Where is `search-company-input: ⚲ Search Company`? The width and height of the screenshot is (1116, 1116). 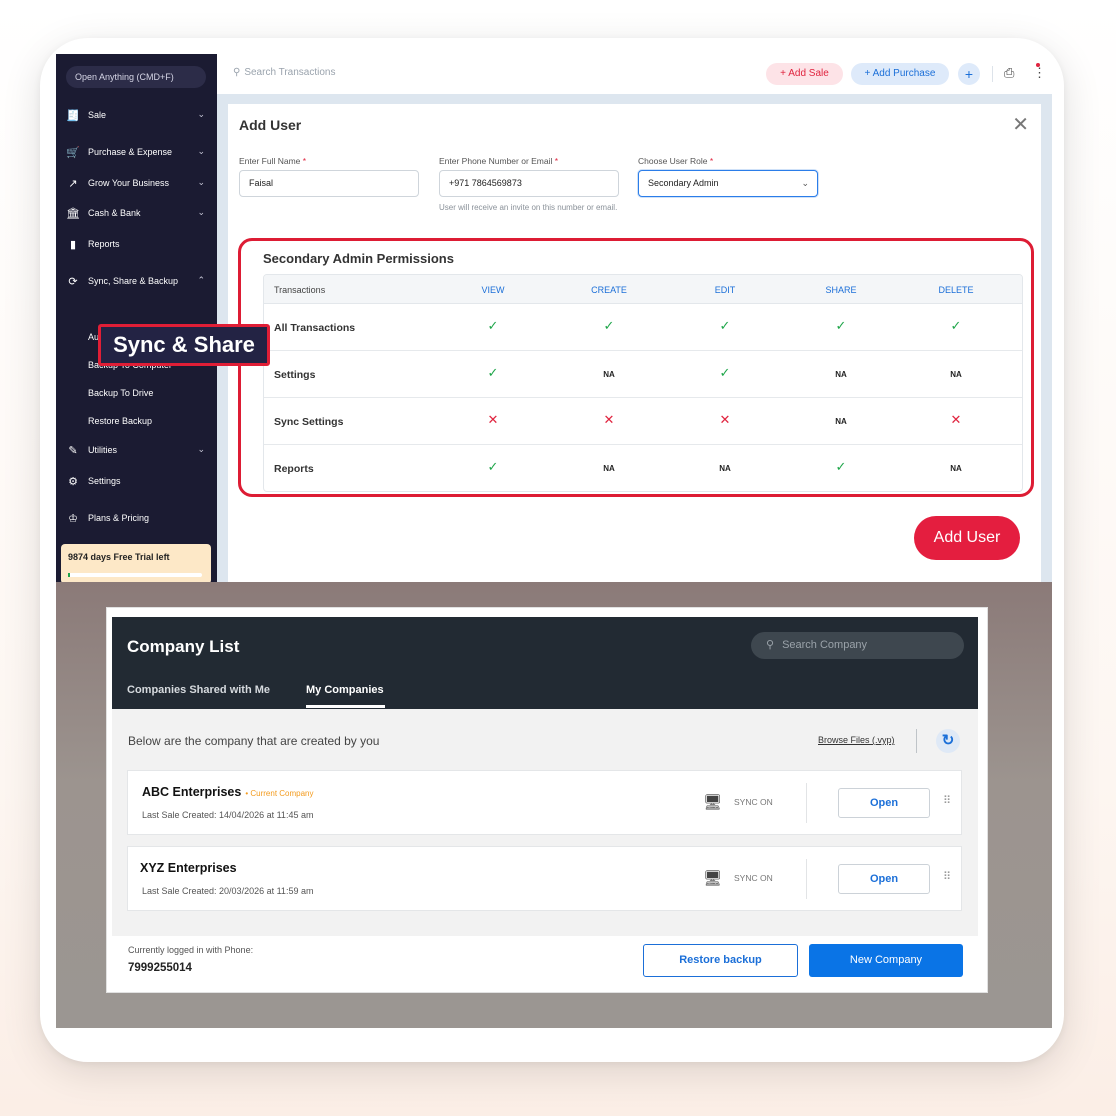 search-company-input: ⚲ Search Company is located at coordinates (857, 645).